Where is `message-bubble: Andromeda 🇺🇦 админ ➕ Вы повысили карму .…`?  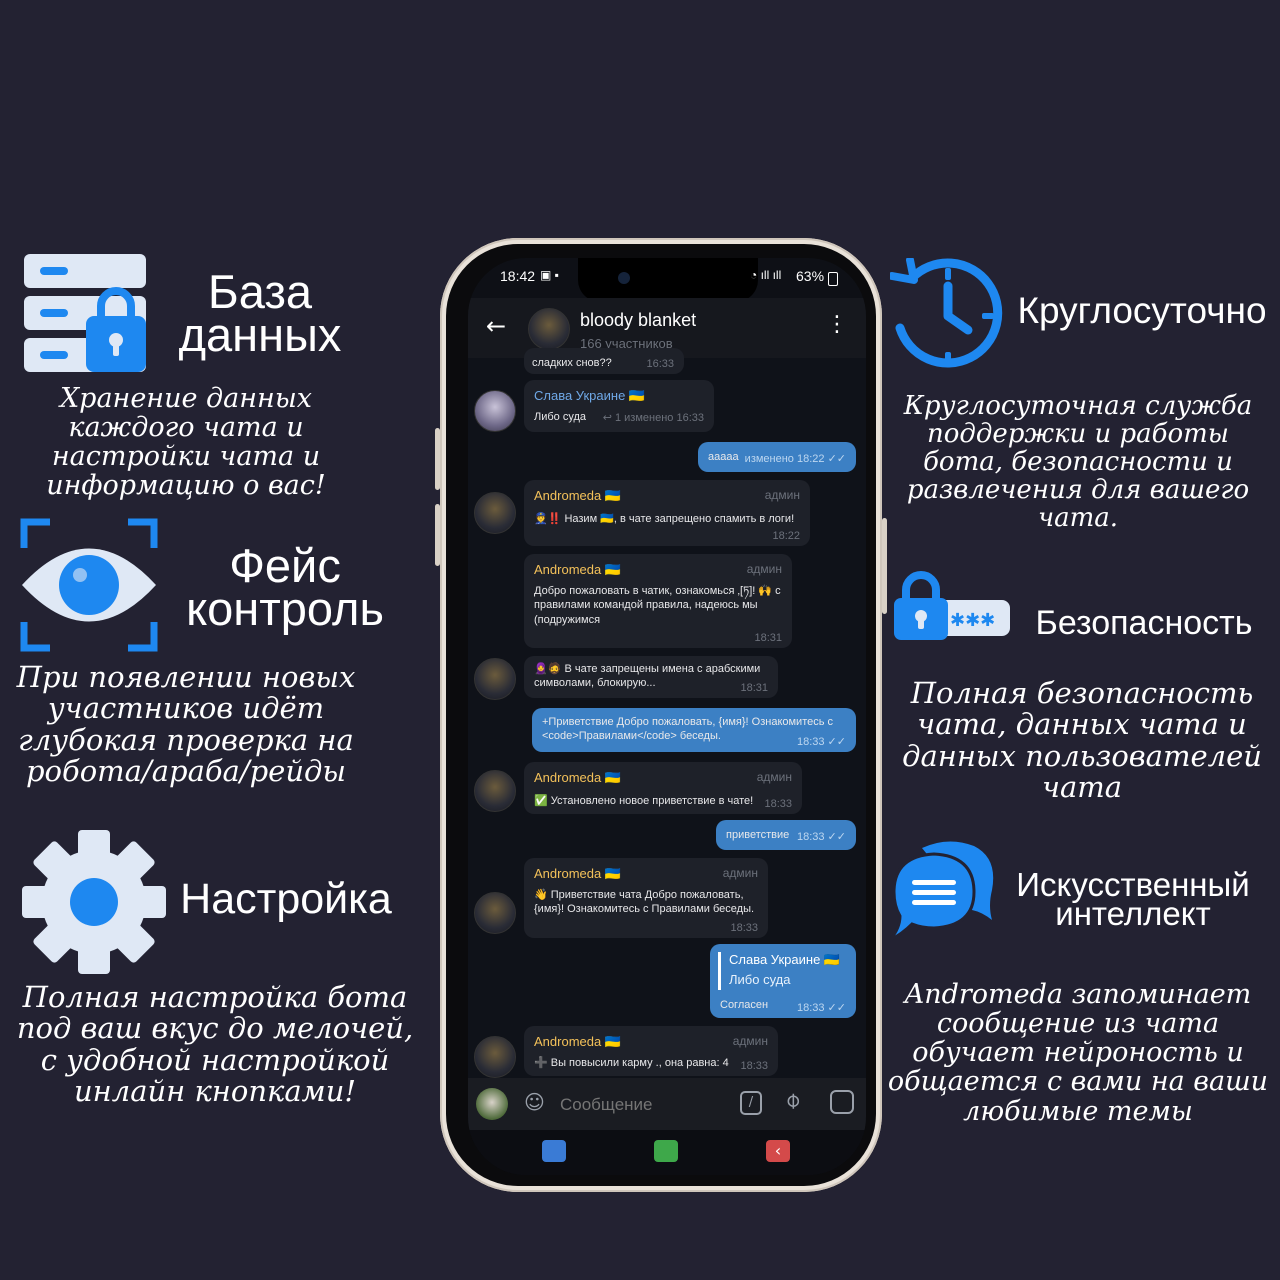 message-bubble: Andromeda 🇺🇦 админ ➕ Вы повысили карму .… is located at coordinates (651, 1051).